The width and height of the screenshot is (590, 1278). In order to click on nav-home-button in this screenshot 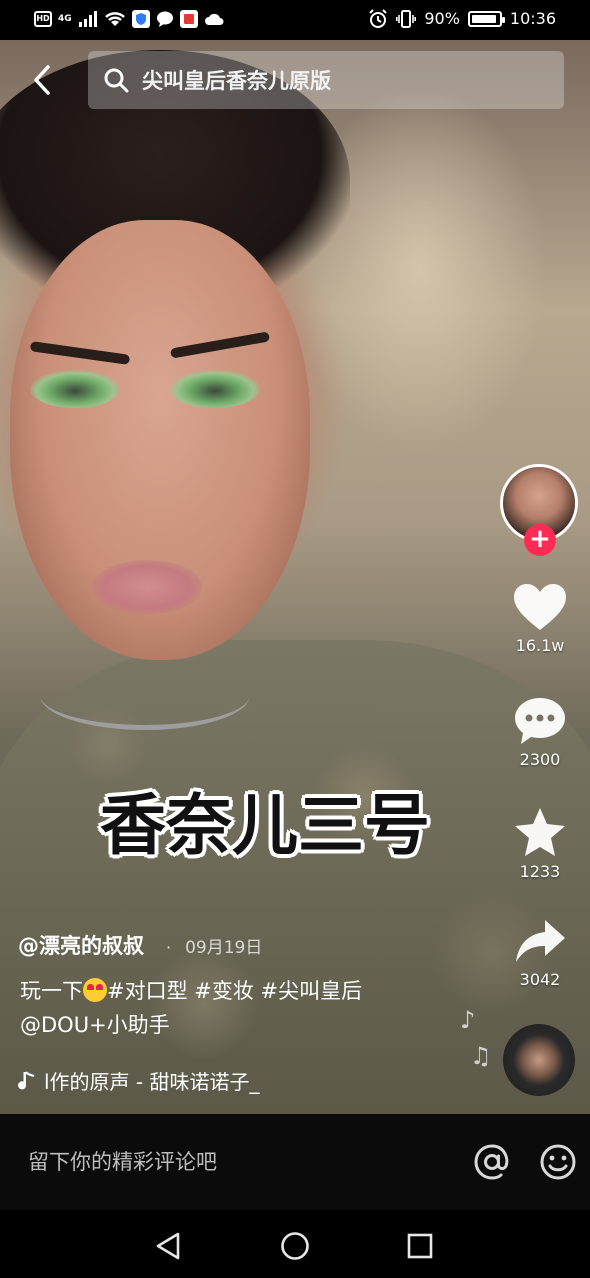, I will do `click(295, 1246)`.